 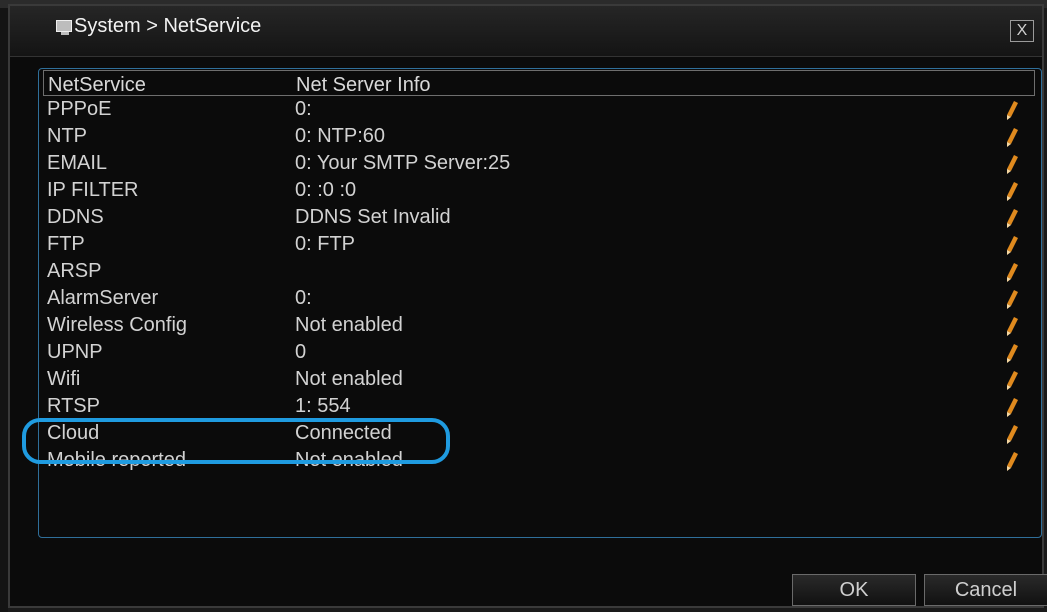 I want to click on service-info: 0: FTP, so click(x=325, y=244).